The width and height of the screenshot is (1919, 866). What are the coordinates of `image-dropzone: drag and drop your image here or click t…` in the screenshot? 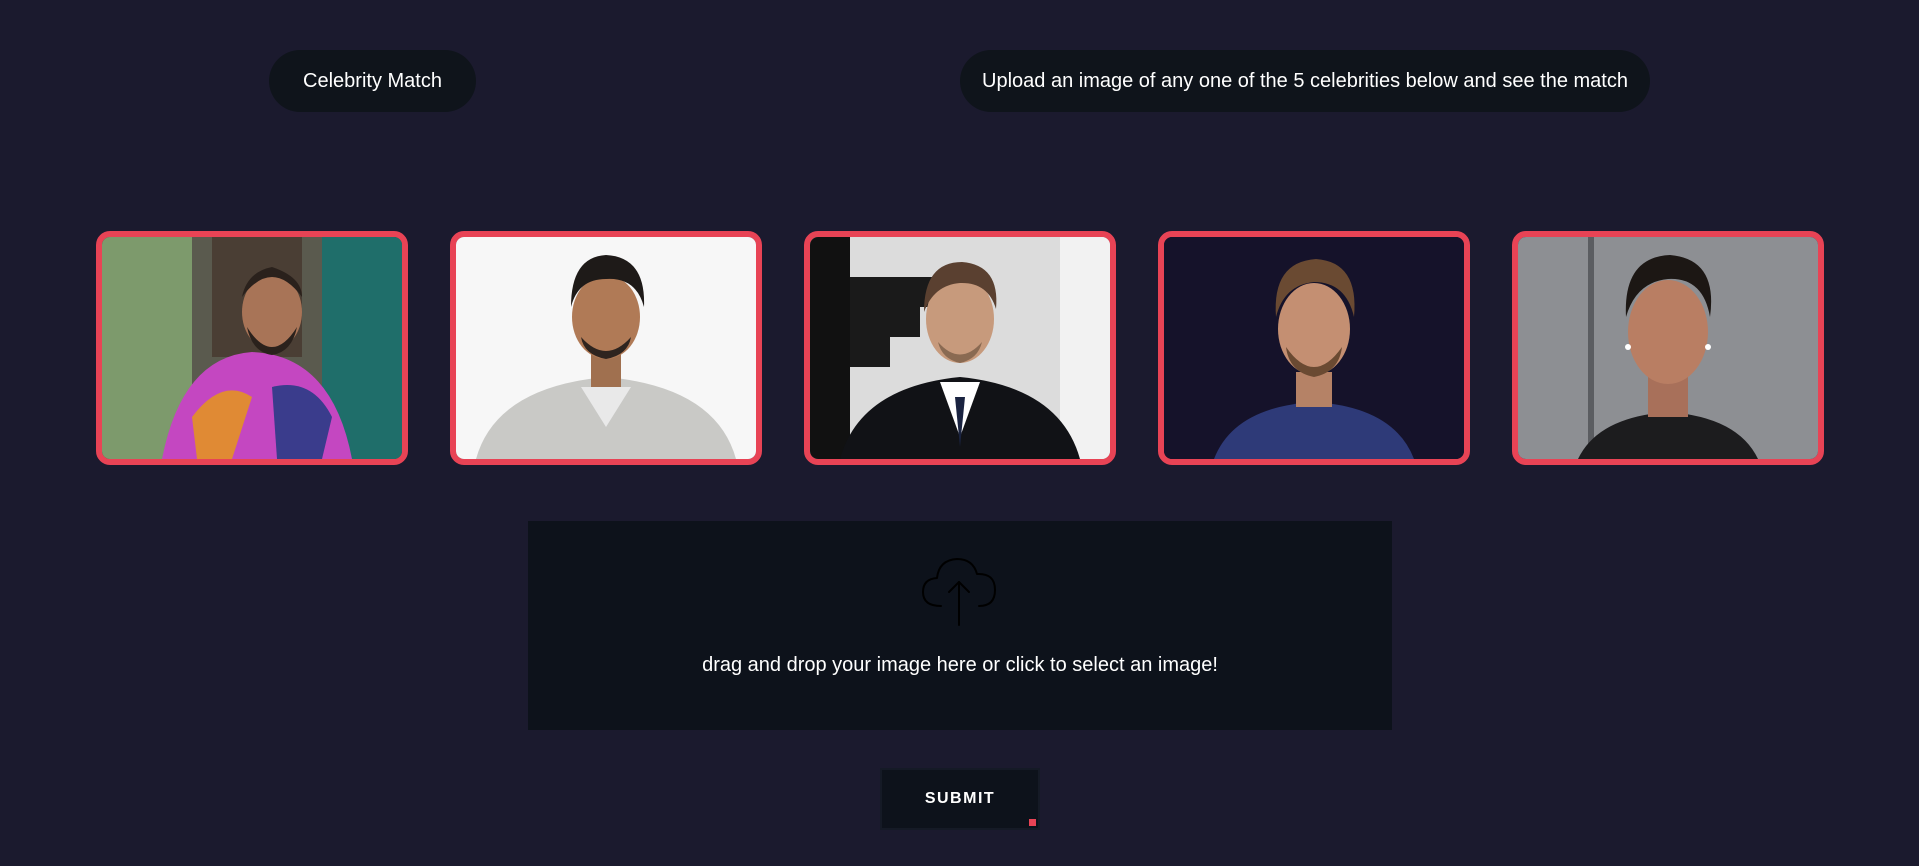 It's located at (960, 625).